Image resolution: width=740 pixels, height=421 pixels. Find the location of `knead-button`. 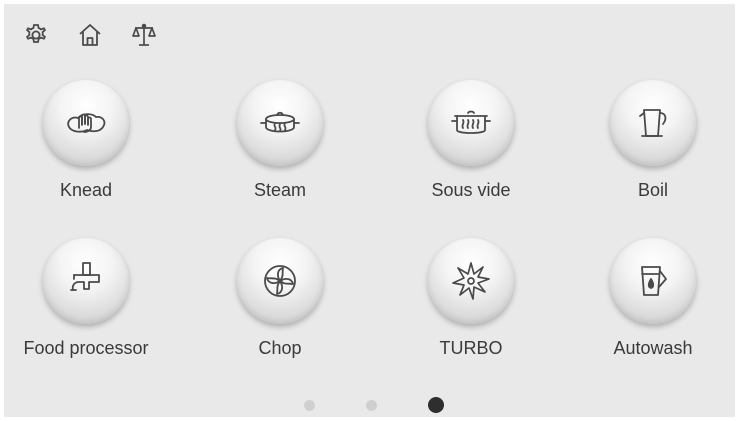

knead-button is located at coordinates (86, 123).